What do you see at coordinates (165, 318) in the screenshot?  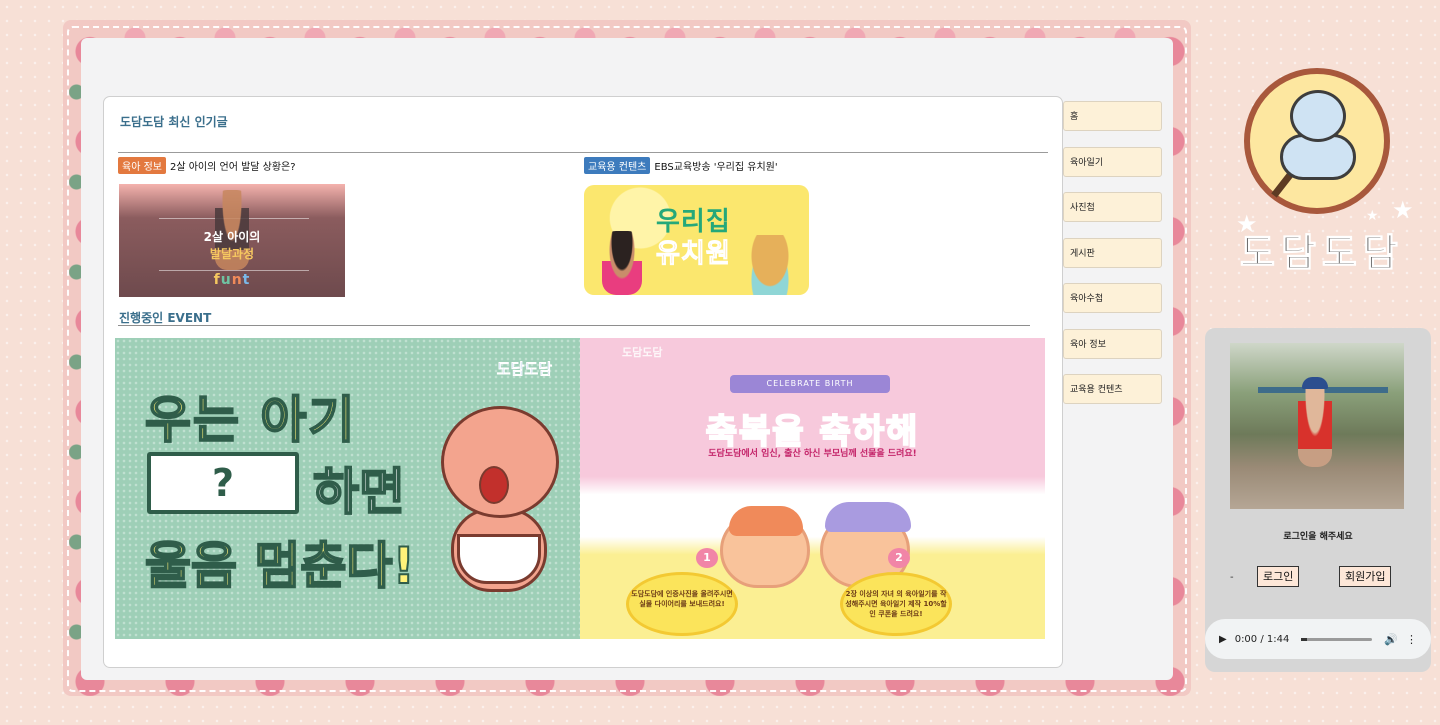 I see `event-section-title: 진행중인 EVENT` at bounding box center [165, 318].